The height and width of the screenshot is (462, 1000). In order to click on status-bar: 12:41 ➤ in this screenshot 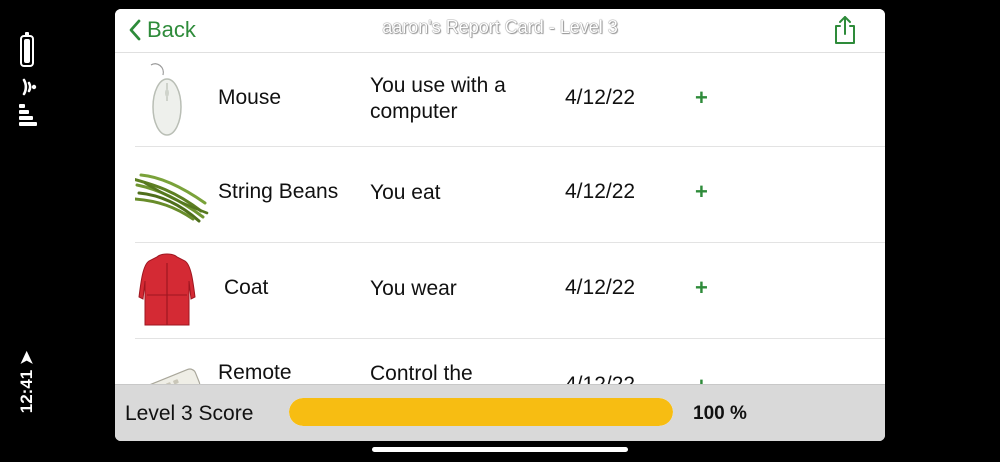, I will do `click(30, 231)`.